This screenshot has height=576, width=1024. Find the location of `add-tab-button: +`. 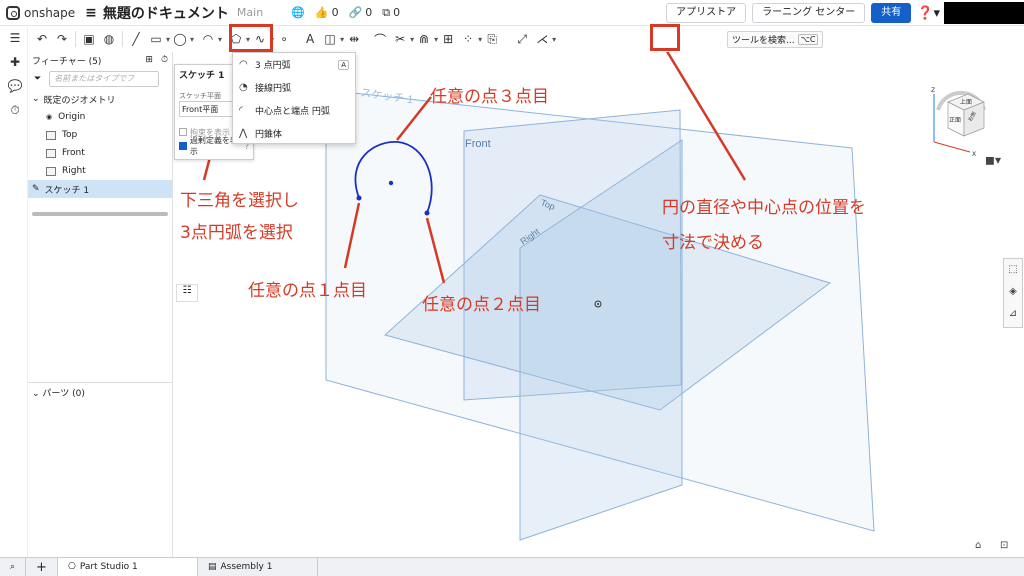

add-tab-button: + is located at coordinates (42, 566).